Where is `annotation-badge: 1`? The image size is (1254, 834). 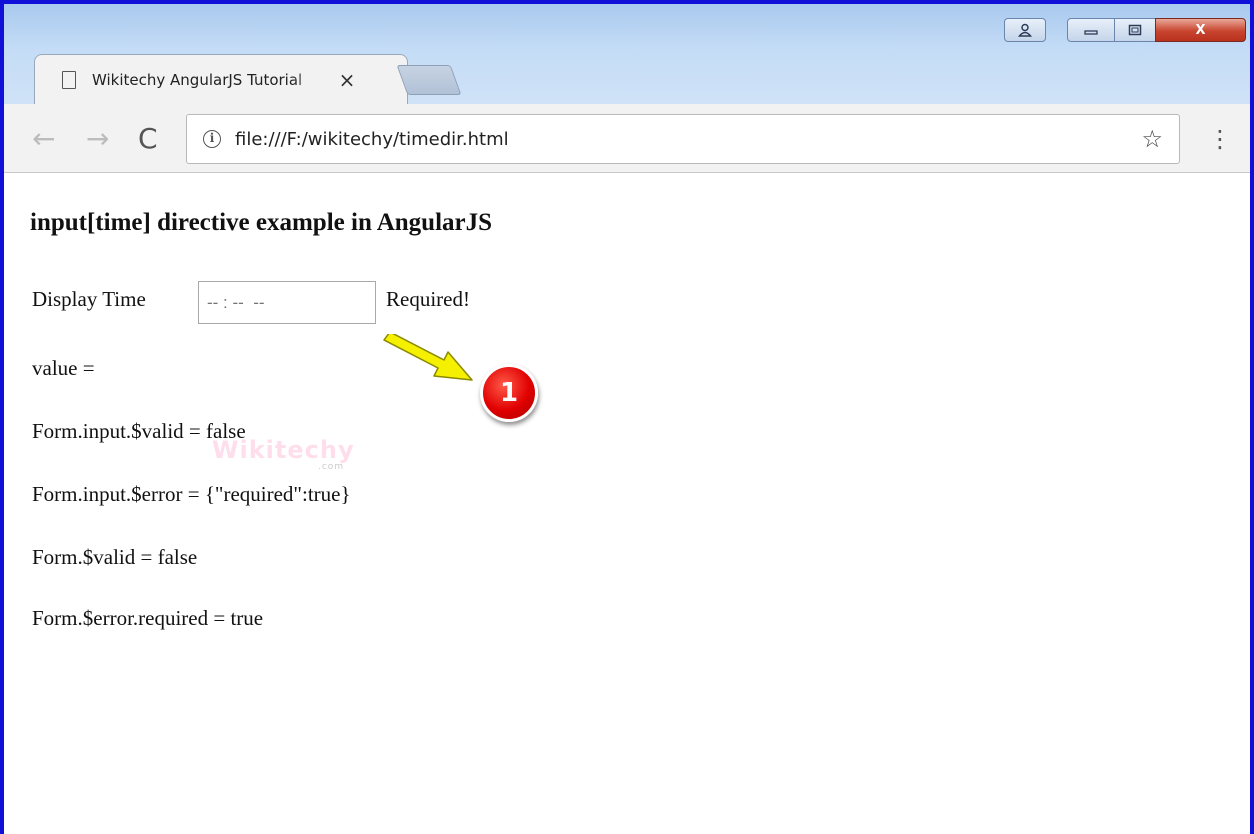 annotation-badge: 1 is located at coordinates (509, 393).